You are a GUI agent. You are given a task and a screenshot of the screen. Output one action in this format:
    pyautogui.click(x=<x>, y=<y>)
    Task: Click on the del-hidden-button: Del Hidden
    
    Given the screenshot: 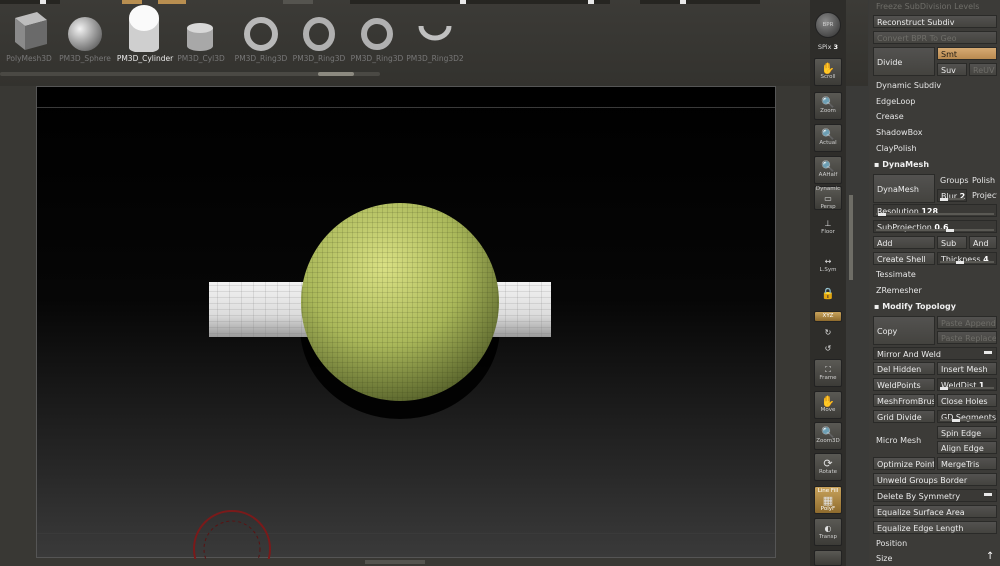 What is the action you would take?
    pyautogui.click(x=904, y=368)
    